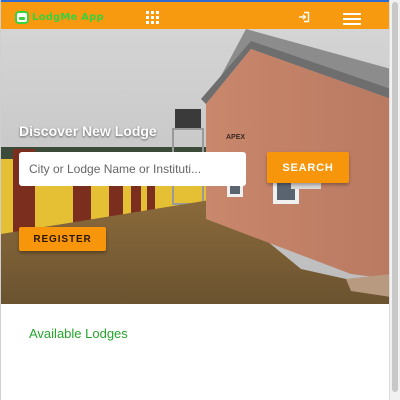 This screenshot has height=400, width=400. Describe the element at coordinates (22, 17) in the screenshot. I see `logo-icon` at that location.